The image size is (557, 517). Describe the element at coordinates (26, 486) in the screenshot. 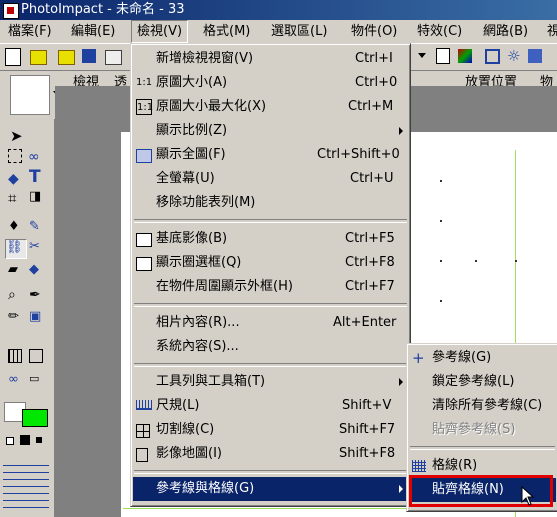

I see `mode-buttons-icon` at that location.